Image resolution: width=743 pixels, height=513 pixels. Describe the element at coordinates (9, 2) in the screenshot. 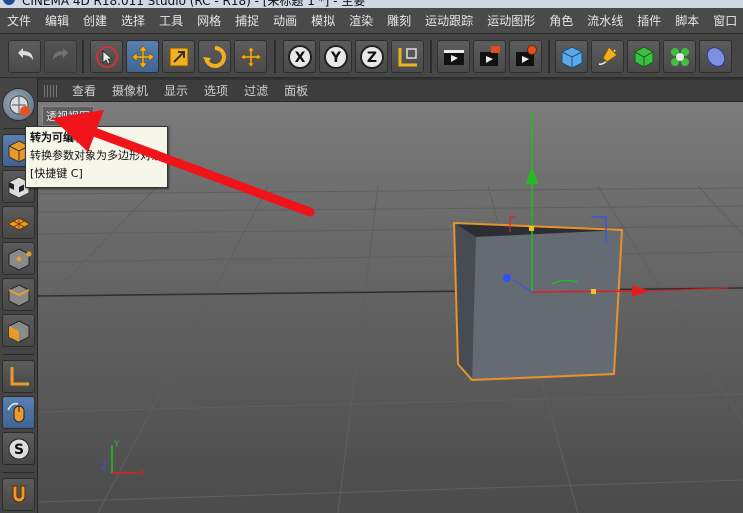

I see `cinema4d-app-icon` at that location.